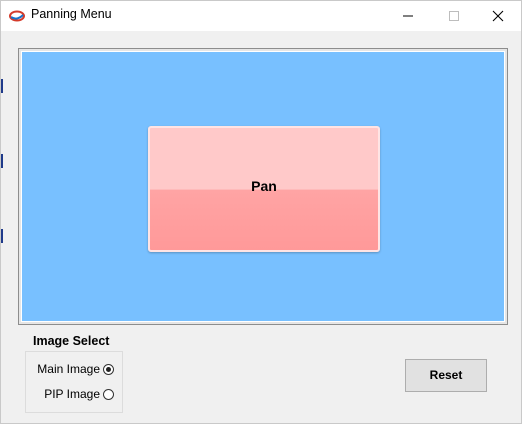  Describe the element at coordinates (108, 394) in the screenshot. I see `pip-image-radio` at that location.